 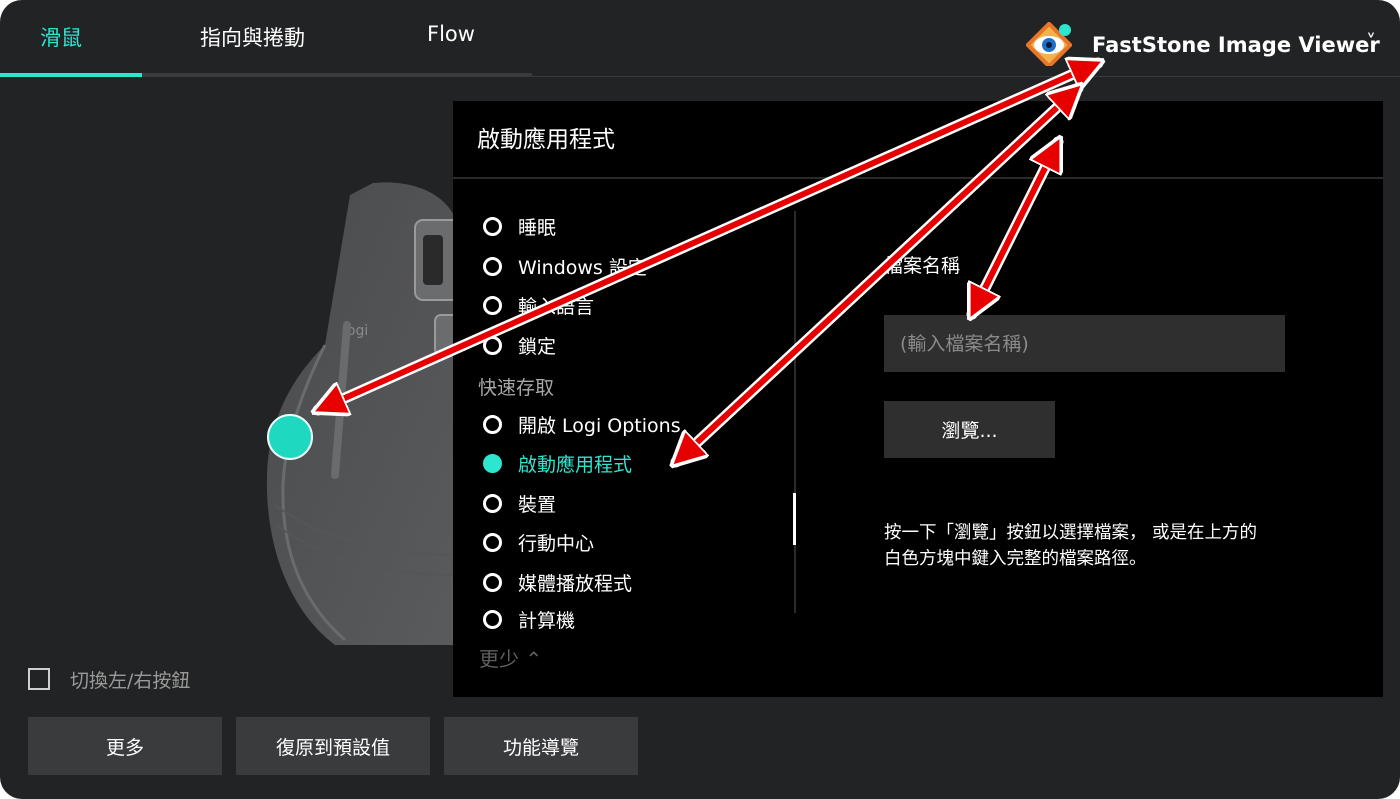 I want to click on action-label: 鎖定, so click(x=537, y=346).